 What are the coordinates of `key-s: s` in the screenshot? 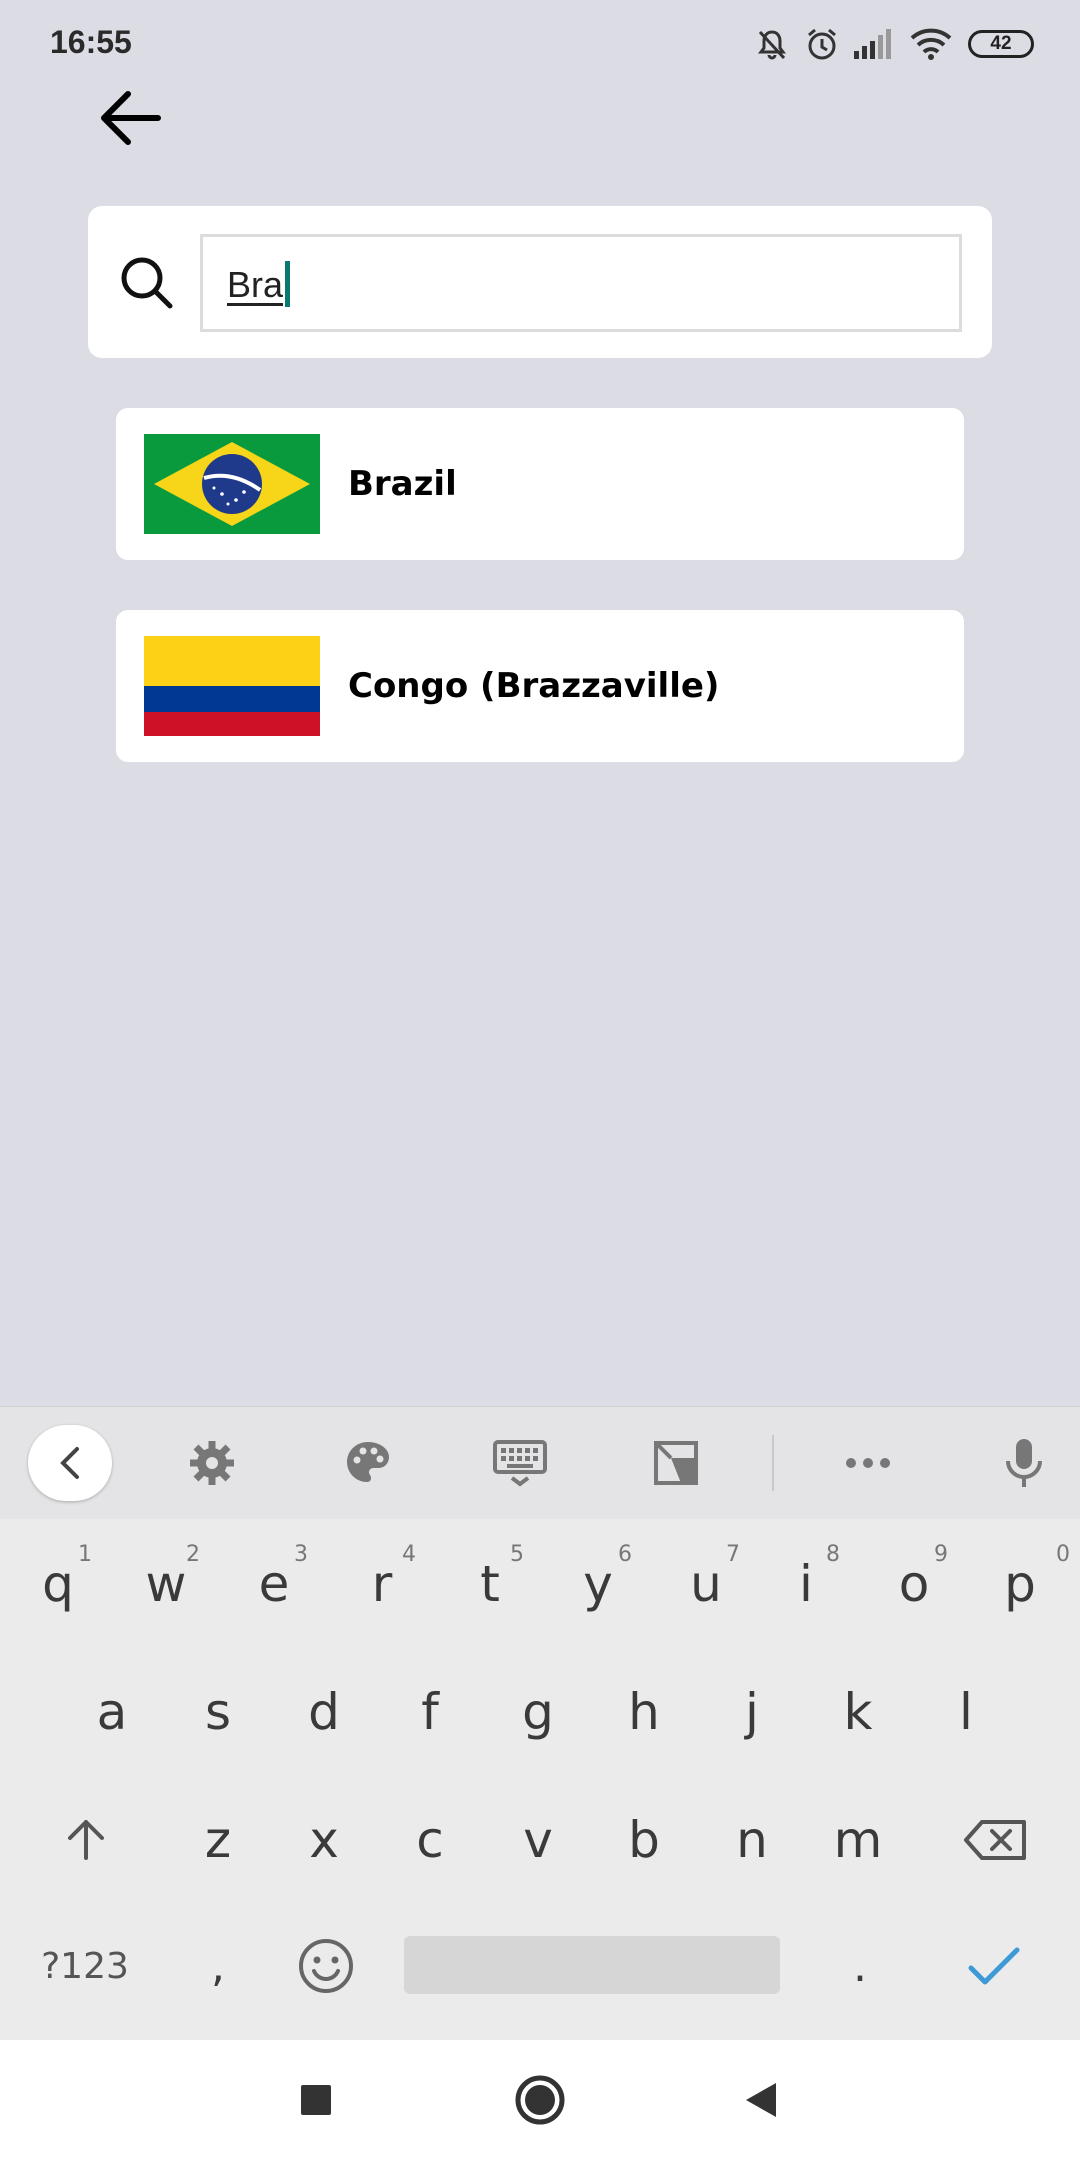 It's located at (218, 1712).